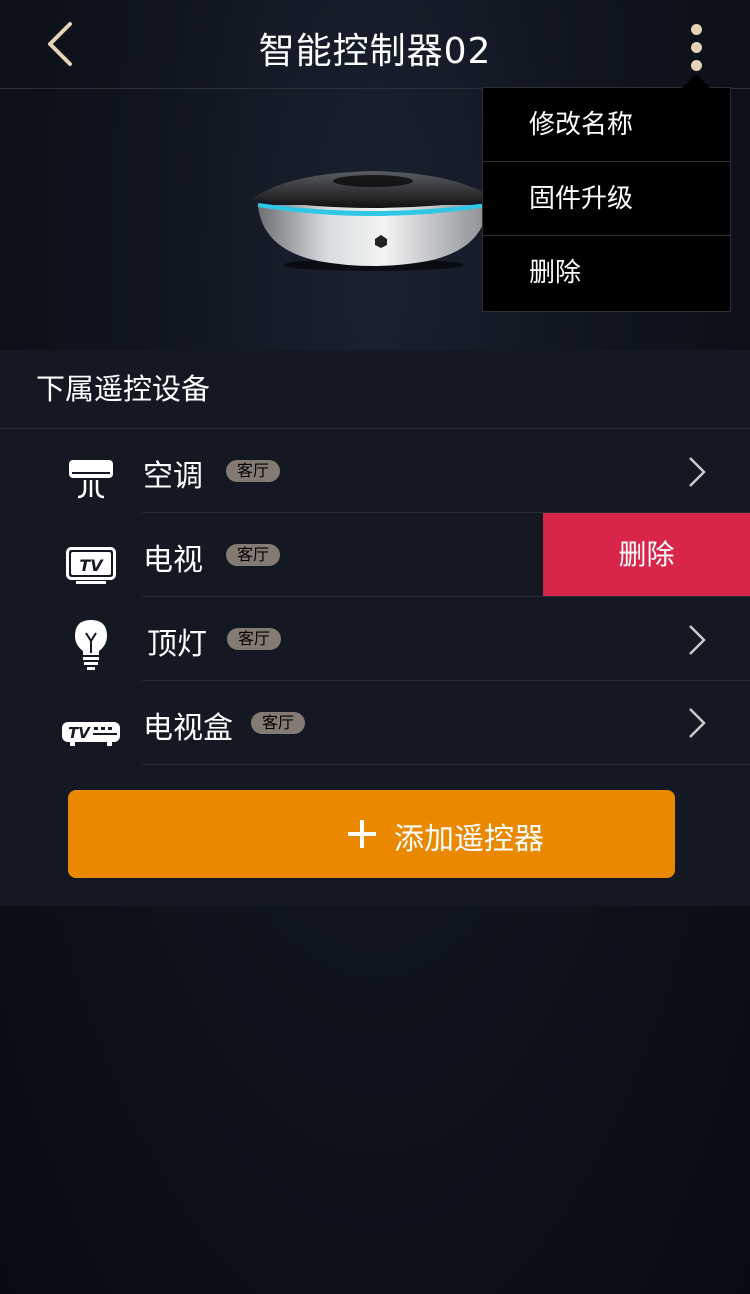  Describe the element at coordinates (375, 471) in the screenshot. I see `device-row-air-conditioner: 空调 客厅` at that location.